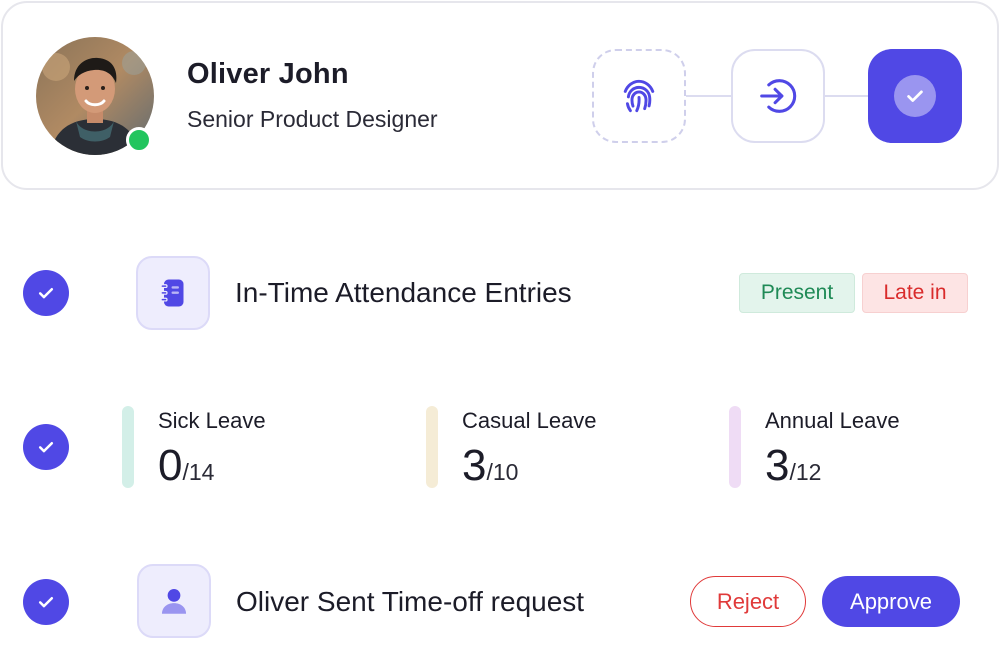 The width and height of the screenshot is (1000, 666). Describe the element at coordinates (432, 447) in the screenshot. I see `casual-leave-bar` at that location.